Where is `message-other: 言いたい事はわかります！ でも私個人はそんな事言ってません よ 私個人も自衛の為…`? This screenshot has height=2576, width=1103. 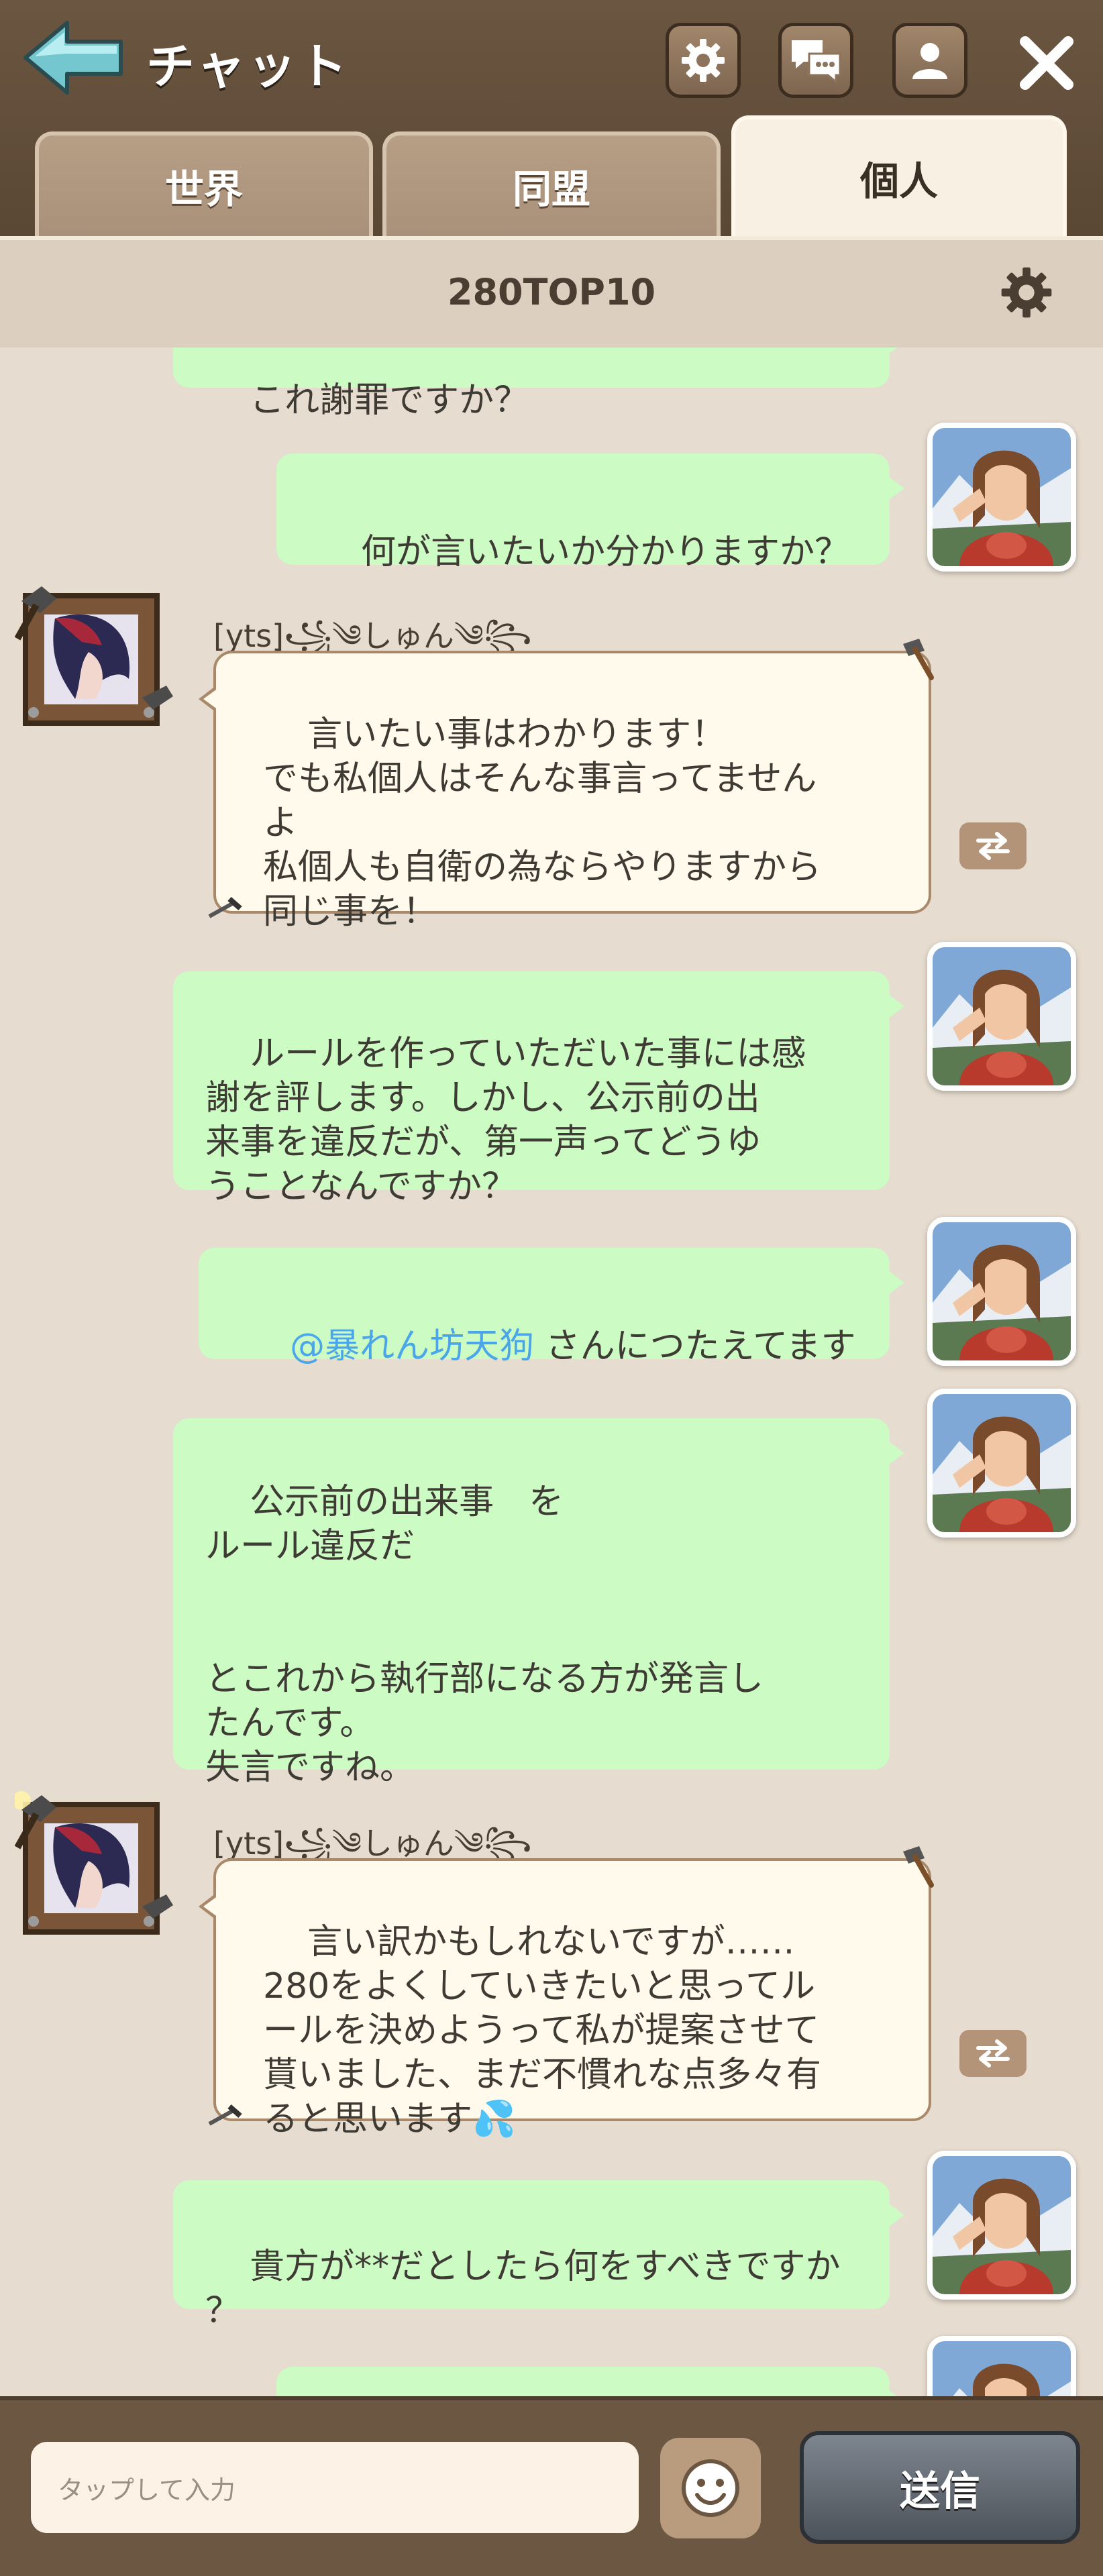 message-other: 言いたい事はわかります！ でも私個人はそんな事言ってません よ 私個人も自衛の為… is located at coordinates (567, 785).